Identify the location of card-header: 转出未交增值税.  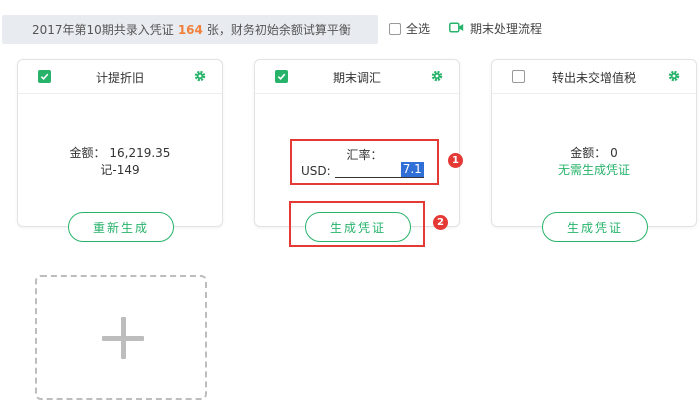
(594, 77).